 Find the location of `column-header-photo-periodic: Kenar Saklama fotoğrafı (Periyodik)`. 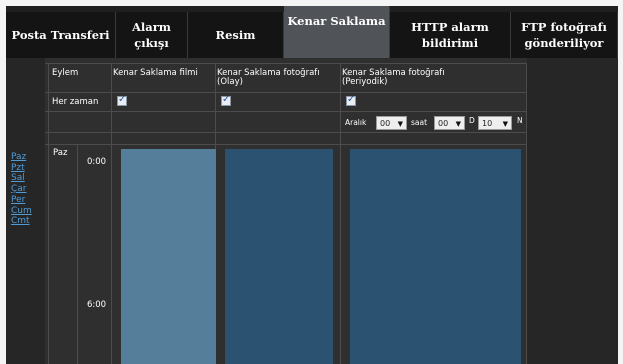

column-header-photo-periodic: Kenar Saklama fotoğrafı (Periyodik) is located at coordinates (393, 77).